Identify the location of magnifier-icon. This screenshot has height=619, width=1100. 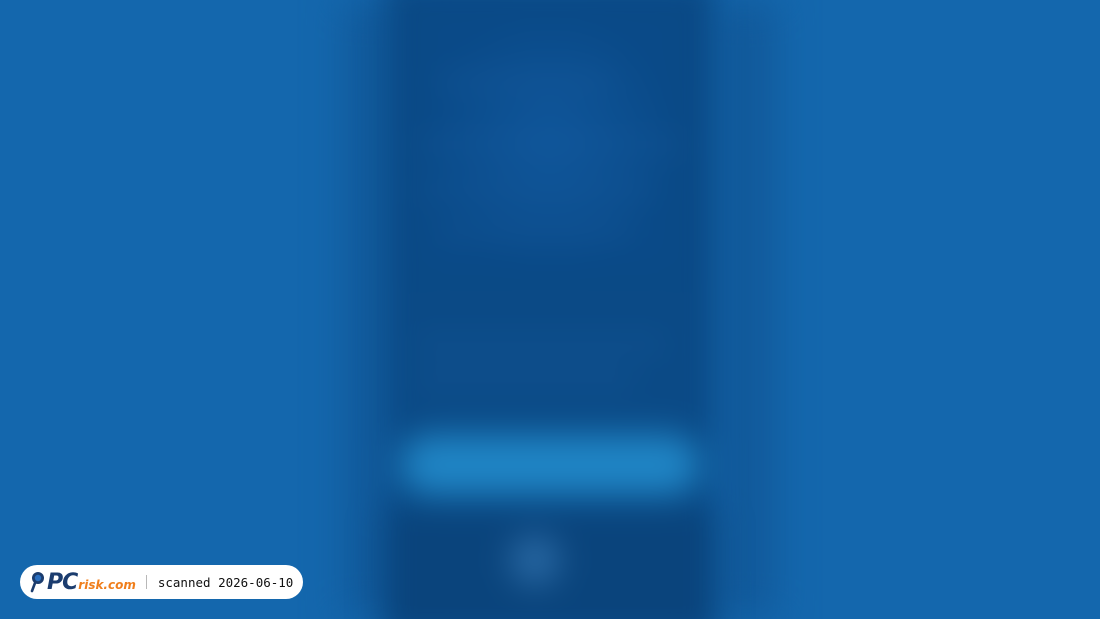
(38, 582).